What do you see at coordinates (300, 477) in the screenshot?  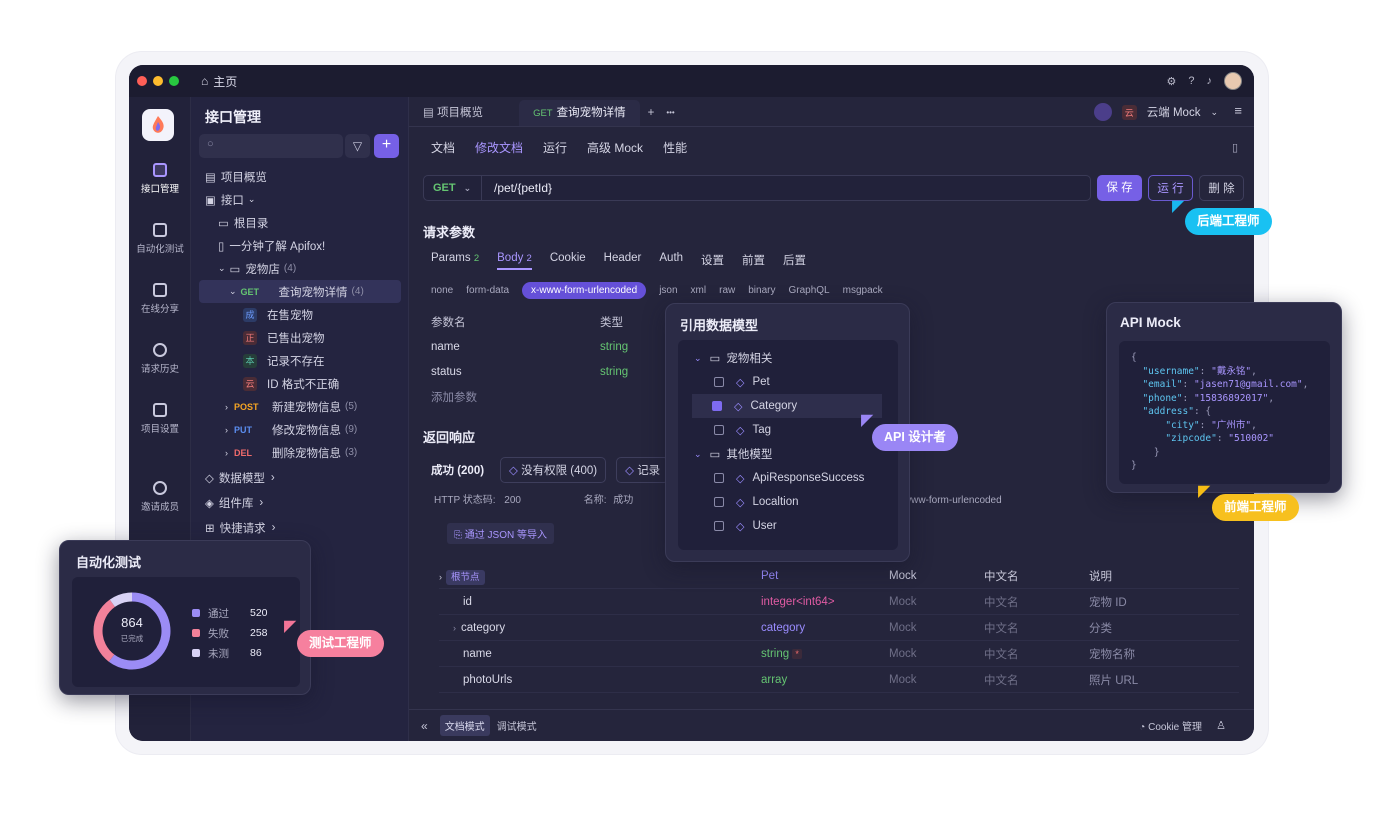 I see `tree-item-schemas: ◇ 数据模型 ›` at bounding box center [300, 477].